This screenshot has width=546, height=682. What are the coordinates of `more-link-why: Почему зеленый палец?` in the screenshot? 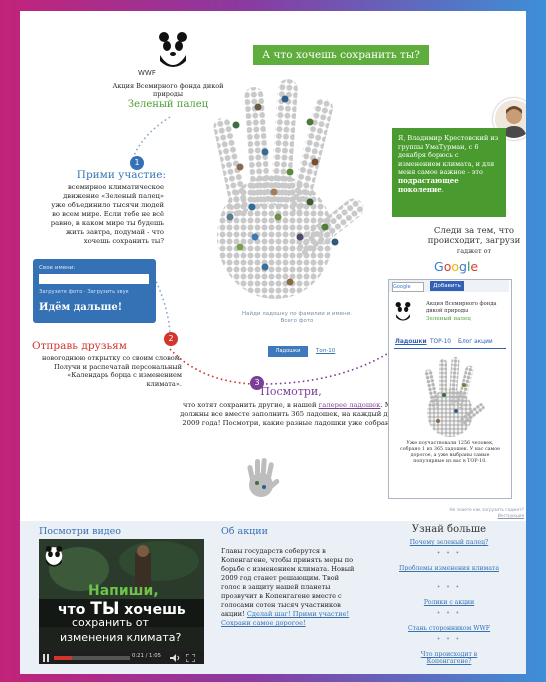 It's located at (449, 542).